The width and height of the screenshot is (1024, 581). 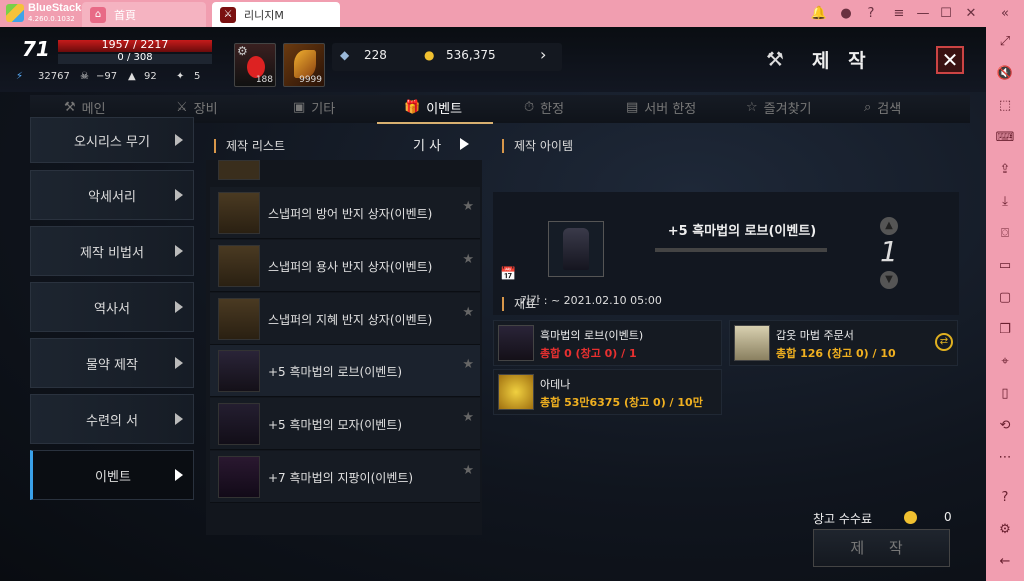 What do you see at coordinates (255, 65) in the screenshot?
I see `quick-slot-potion: ⚙ 188` at bounding box center [255, 65].